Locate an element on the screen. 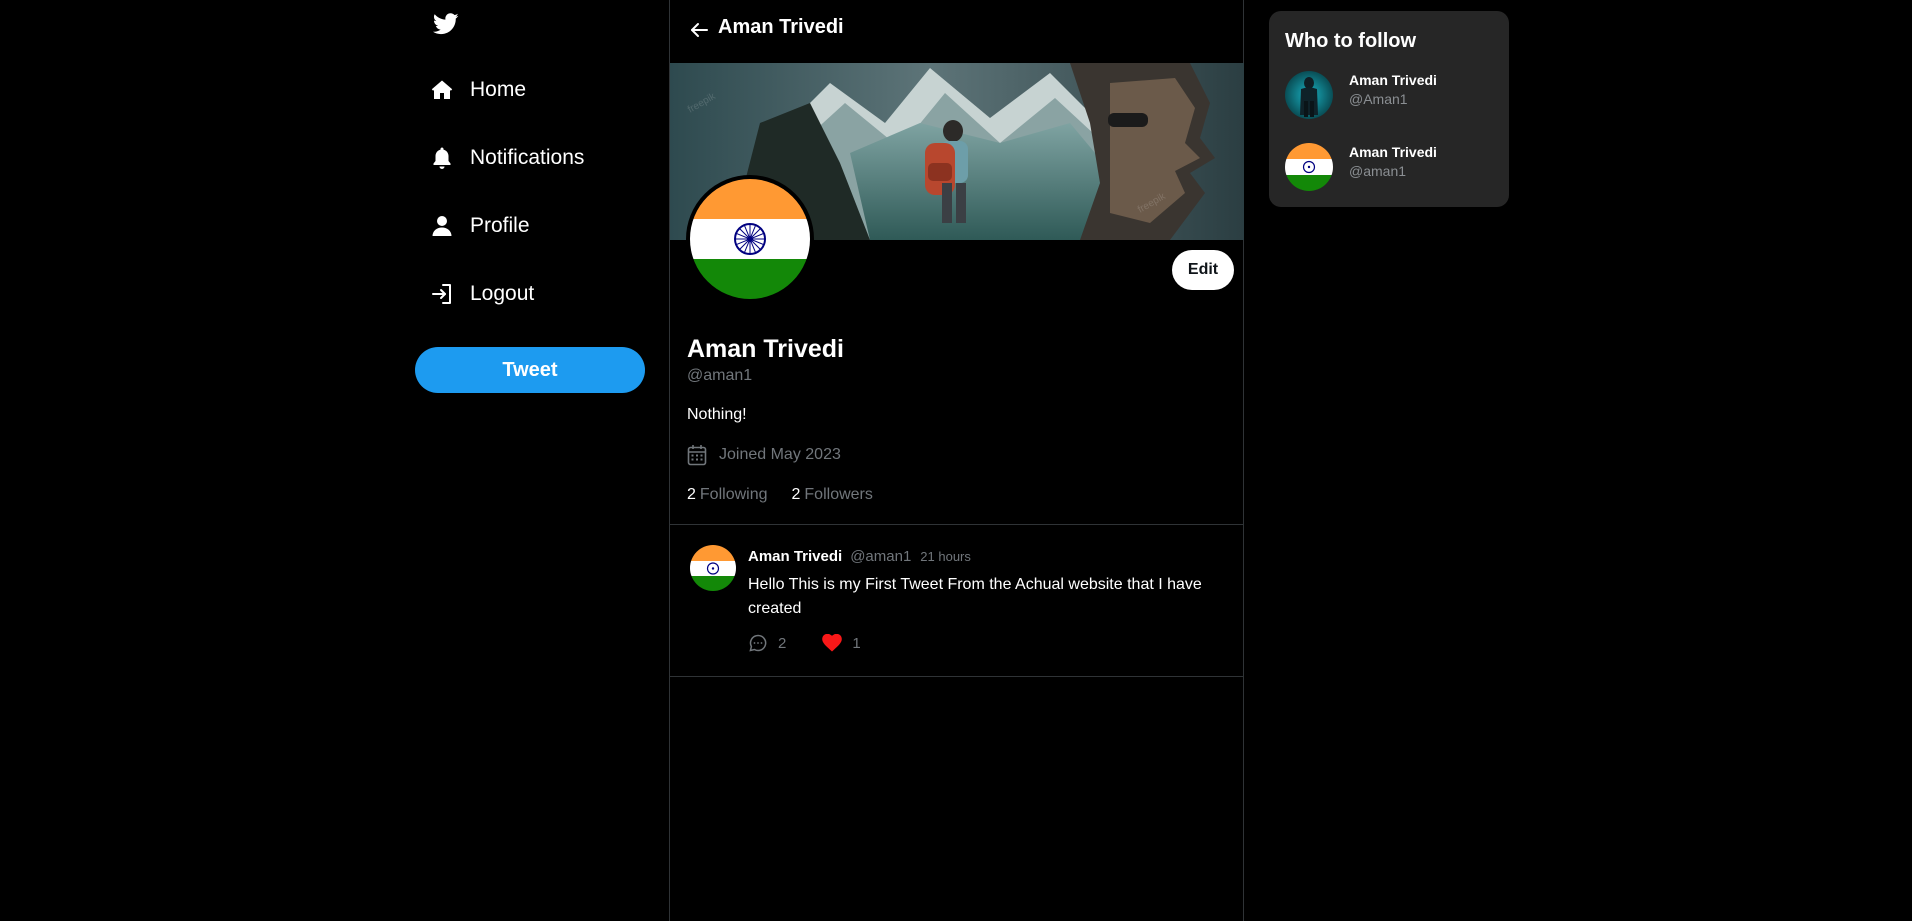 The image size is (1912, 921). nav-notifications-label: Notifications is located at coordinates (527, 157).